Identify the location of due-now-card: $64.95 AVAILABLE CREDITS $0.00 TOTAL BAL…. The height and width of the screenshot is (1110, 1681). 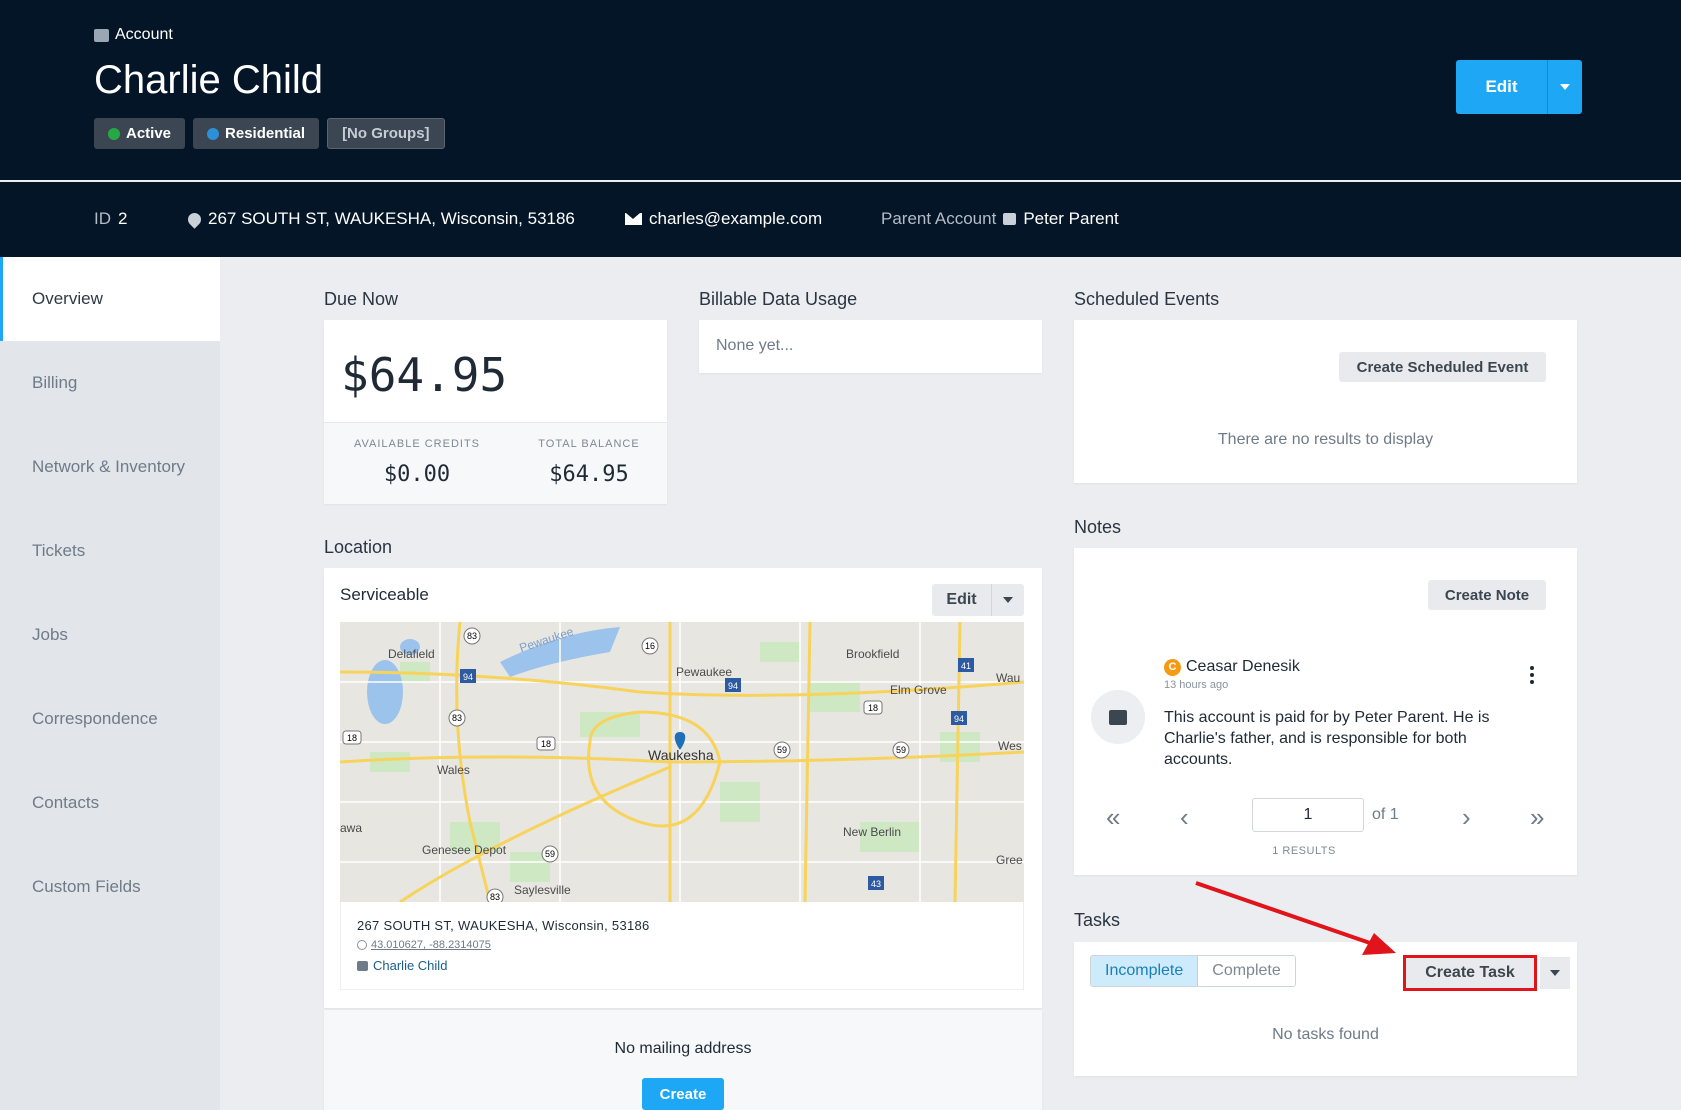
(495, 412).